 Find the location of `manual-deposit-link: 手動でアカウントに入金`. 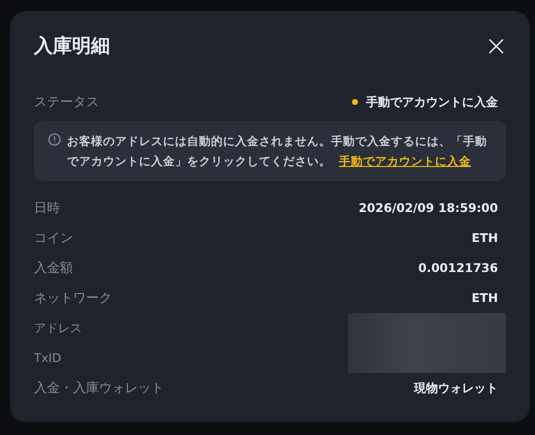

manual-deposit-link: 手動でアカウントに入金 is located at coordinates (405, 161).